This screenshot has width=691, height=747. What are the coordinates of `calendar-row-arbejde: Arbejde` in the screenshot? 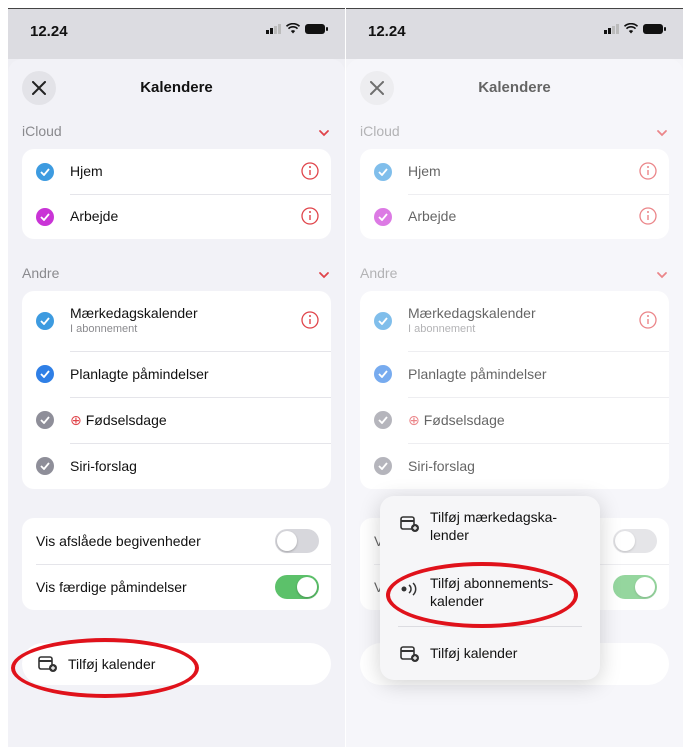 It's located at (176, 216).